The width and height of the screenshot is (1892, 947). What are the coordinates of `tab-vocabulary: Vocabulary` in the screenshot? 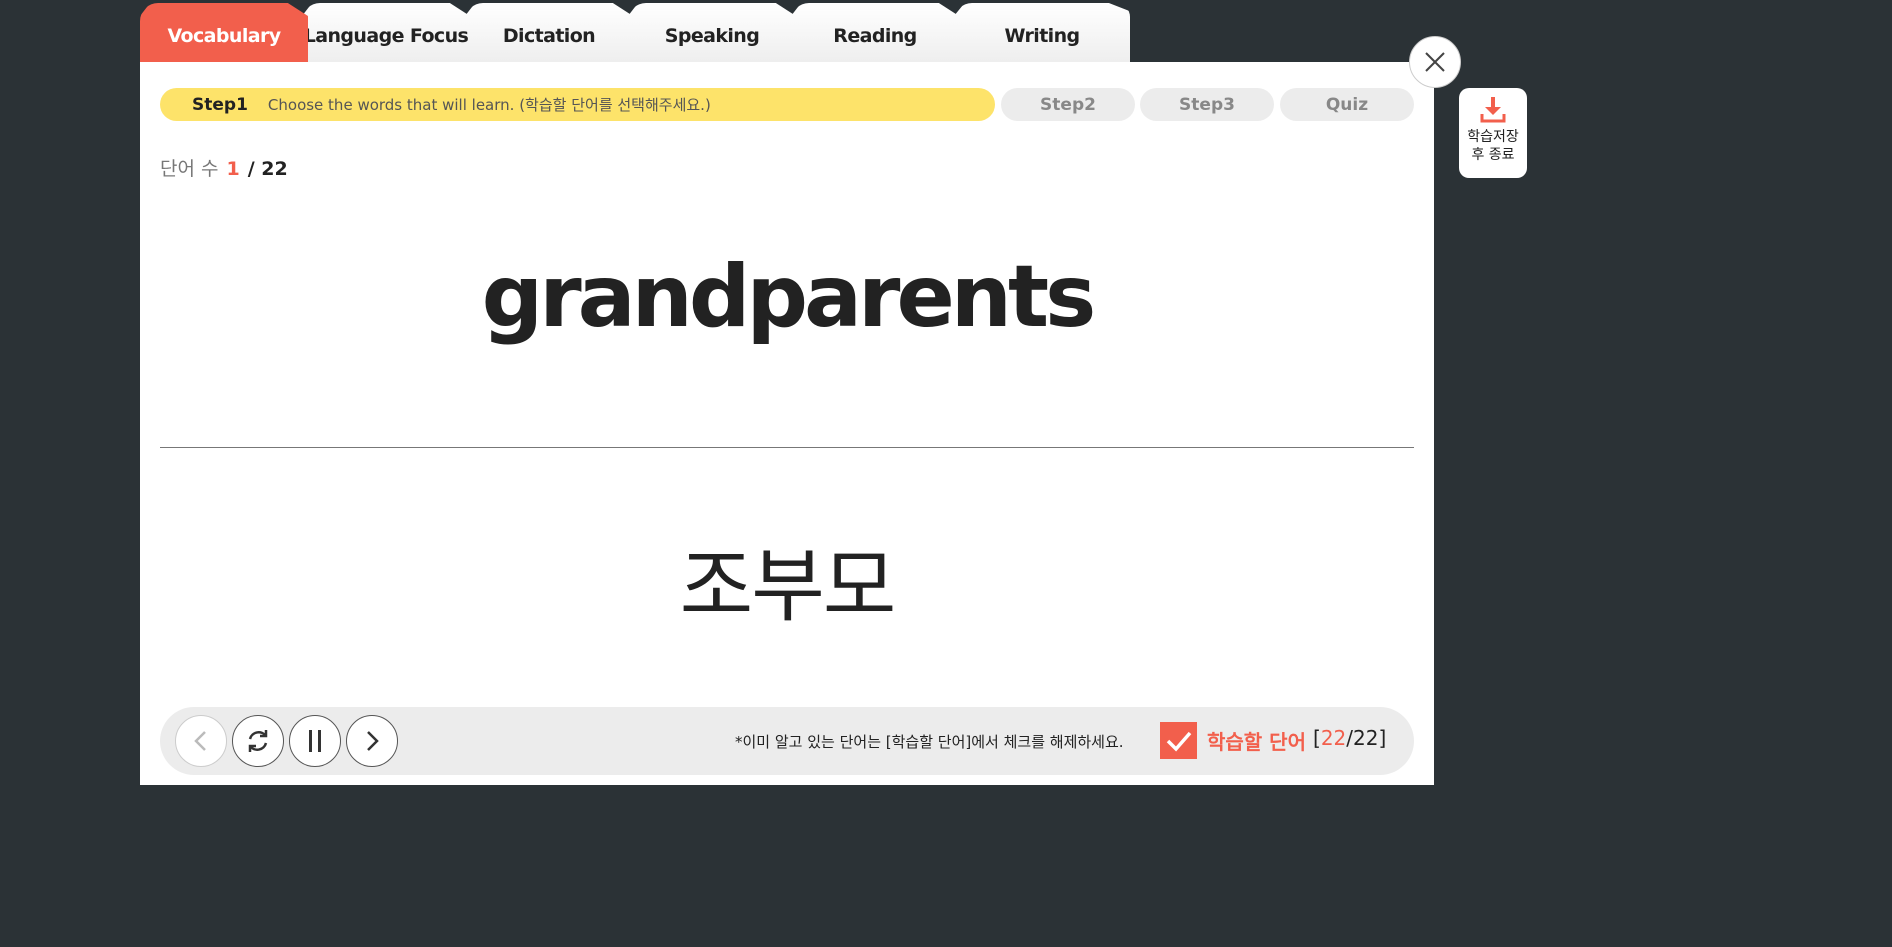 It's located at (224, 32).